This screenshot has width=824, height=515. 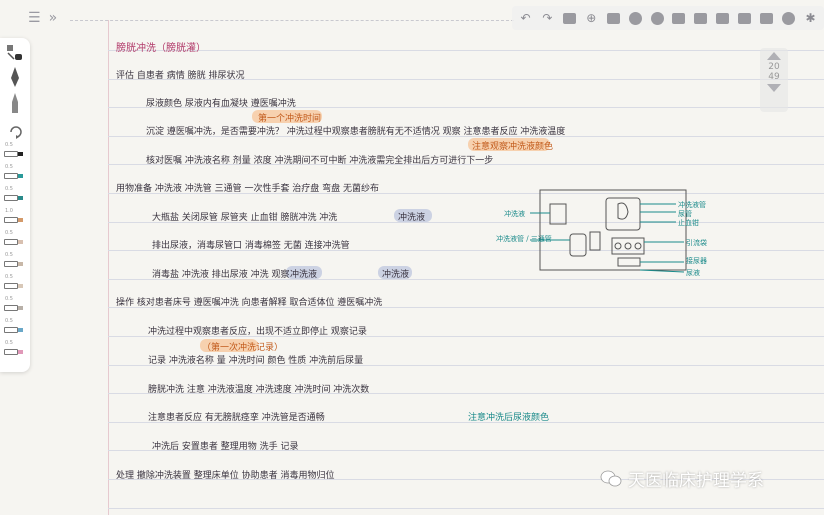 I want to click on sidebar-toggle-icon: ☰, so click(x=34, y=18).